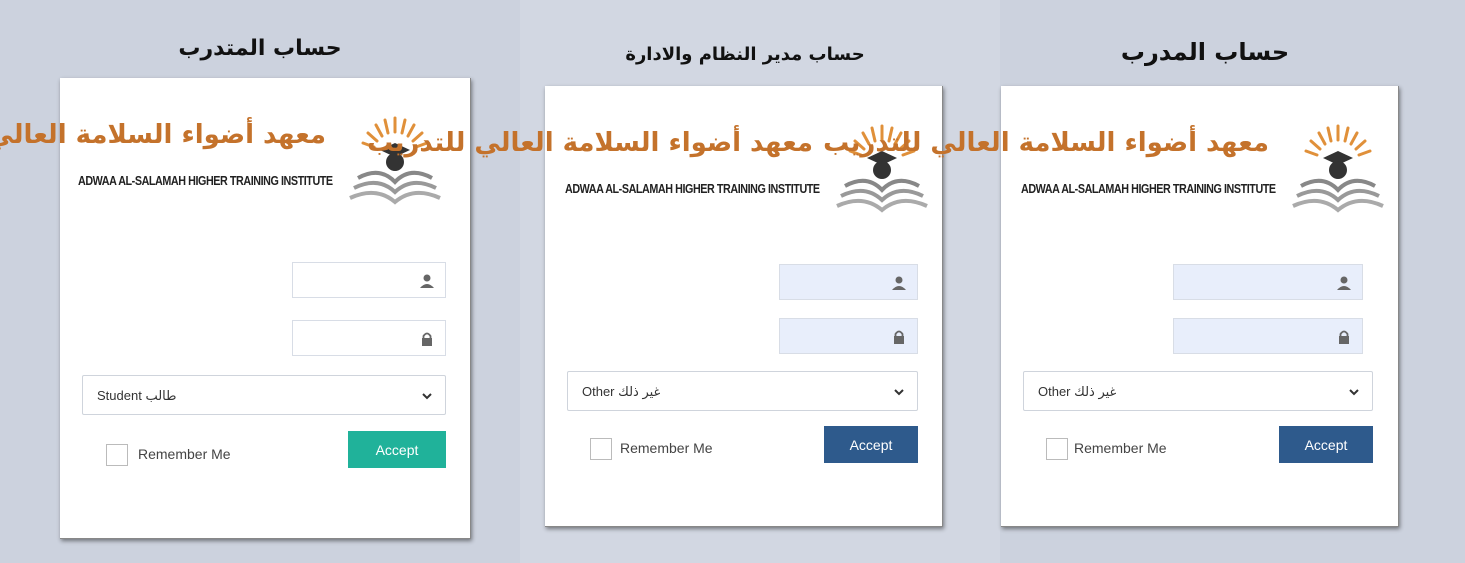  I want to click on panel-title-trainee: حساب المتدرب, so click(260, 48).